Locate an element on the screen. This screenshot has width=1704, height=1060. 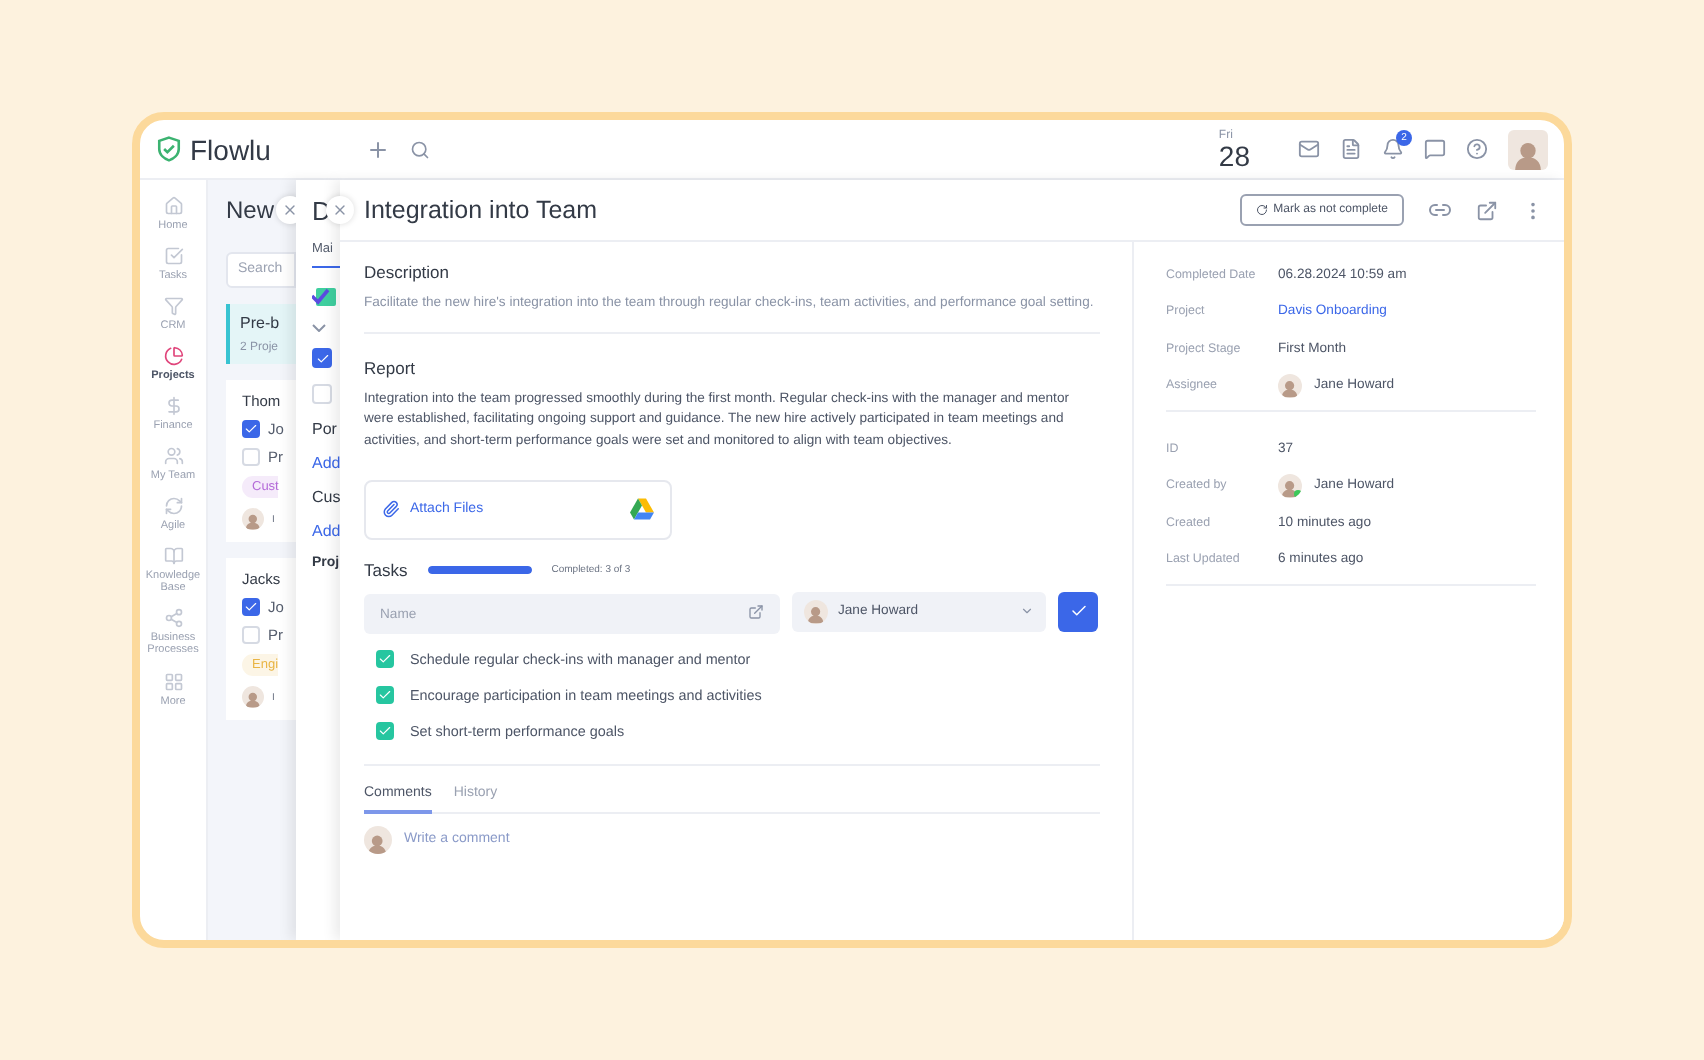
app-logo: Flowlu is located at coordinates (230, 149).